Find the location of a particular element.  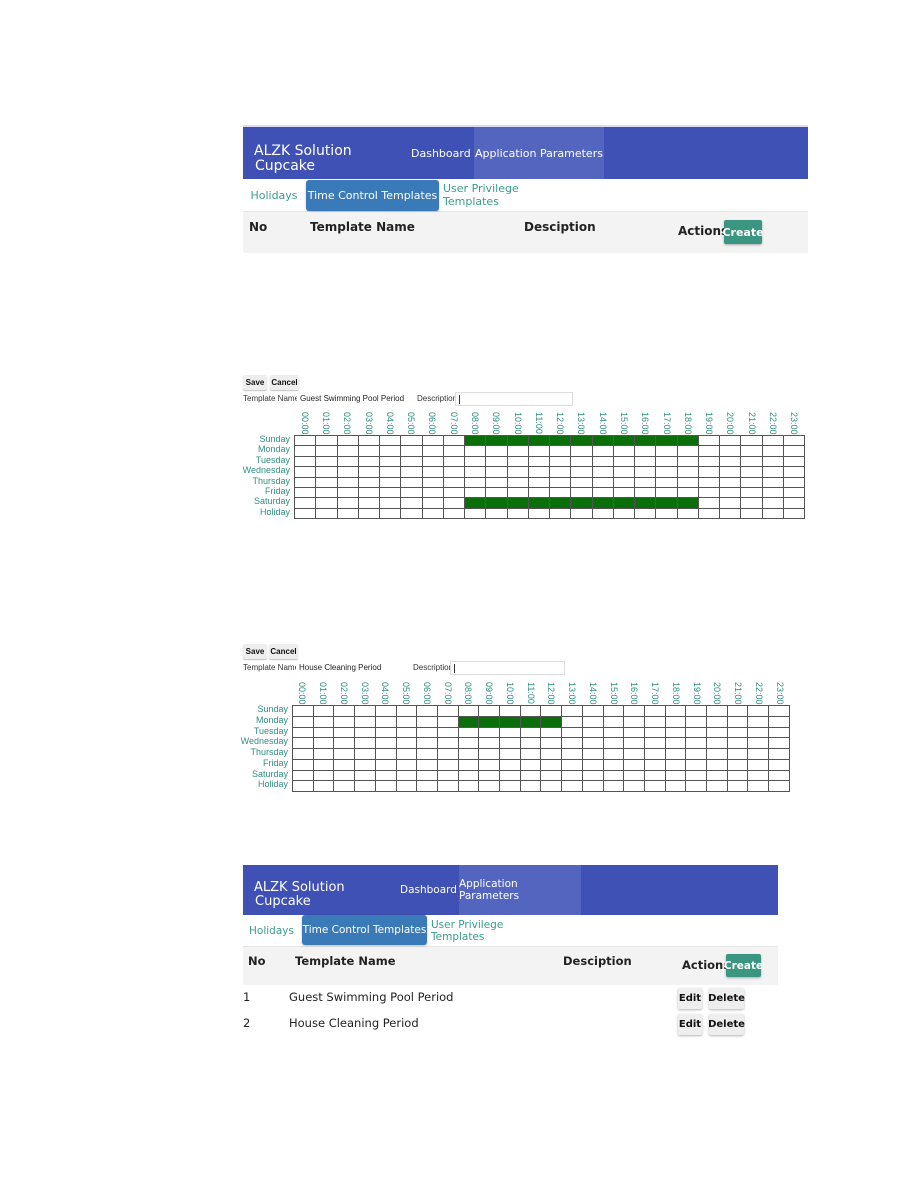

nav-application-parameters: Application Parameters is located at coordinates (539, 153).